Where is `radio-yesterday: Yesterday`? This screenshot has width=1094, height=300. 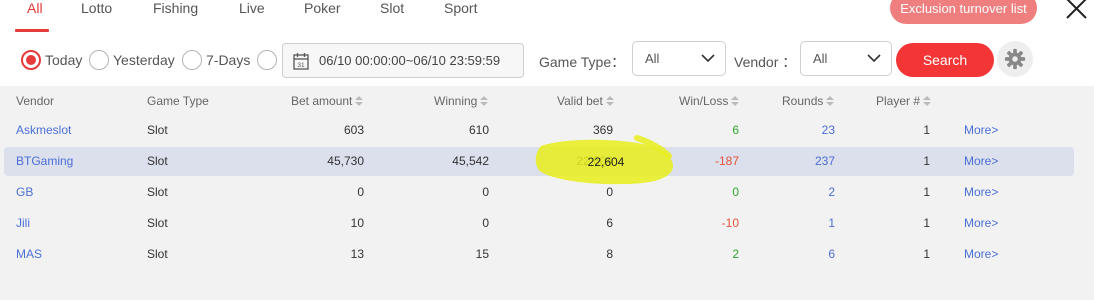
radio-yesterday: Yesterday is located at coordinates (132, 60).